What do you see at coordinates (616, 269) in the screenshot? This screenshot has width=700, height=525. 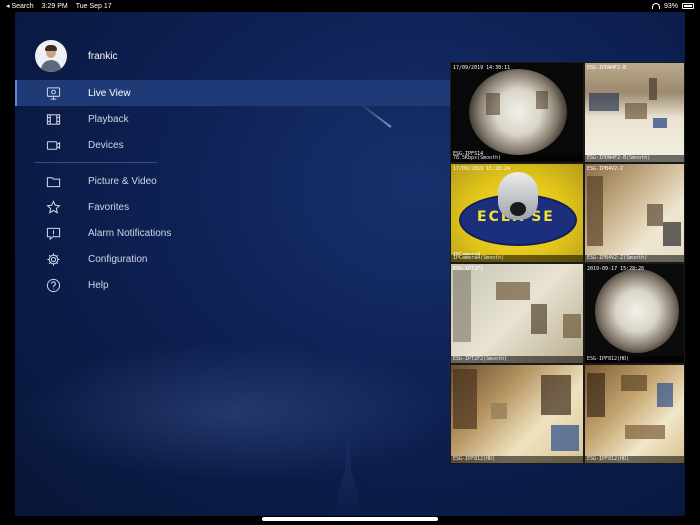 I see `camera-timestamp: 2019-09-17 15:28:26` at bounding box center [616, 269].